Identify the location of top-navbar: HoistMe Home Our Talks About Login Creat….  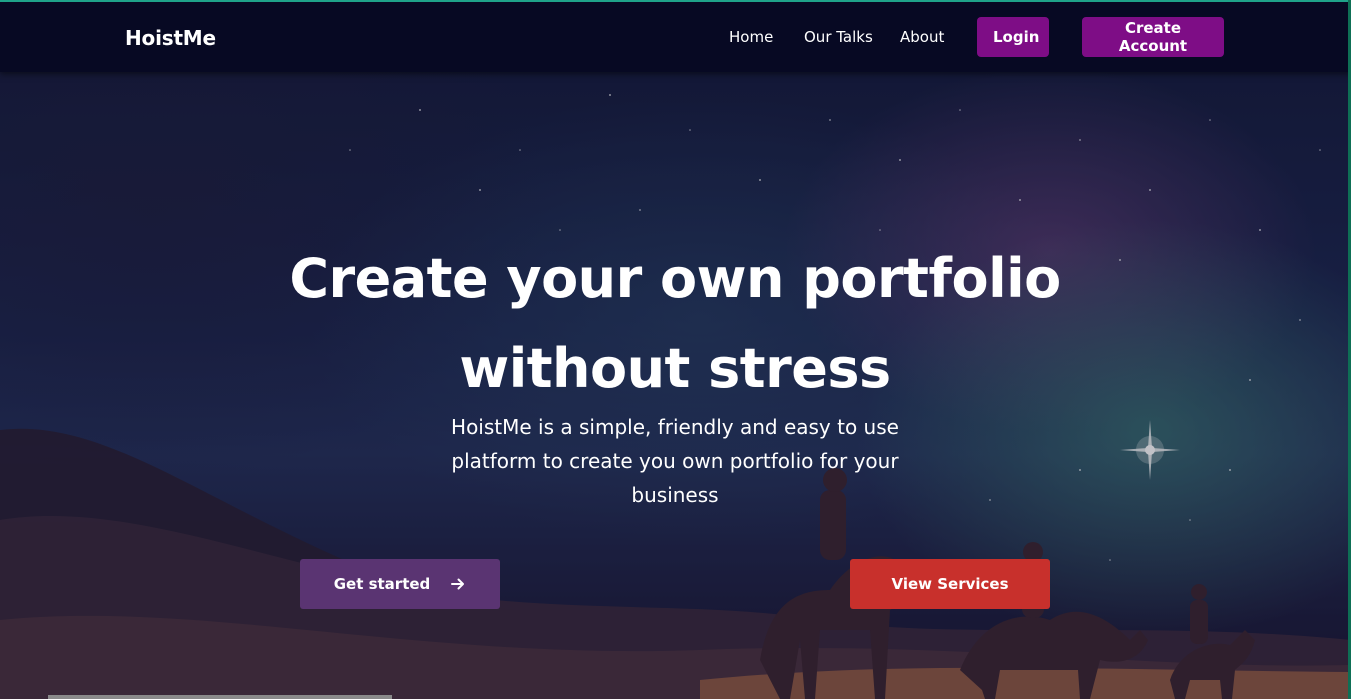
(675, 37).